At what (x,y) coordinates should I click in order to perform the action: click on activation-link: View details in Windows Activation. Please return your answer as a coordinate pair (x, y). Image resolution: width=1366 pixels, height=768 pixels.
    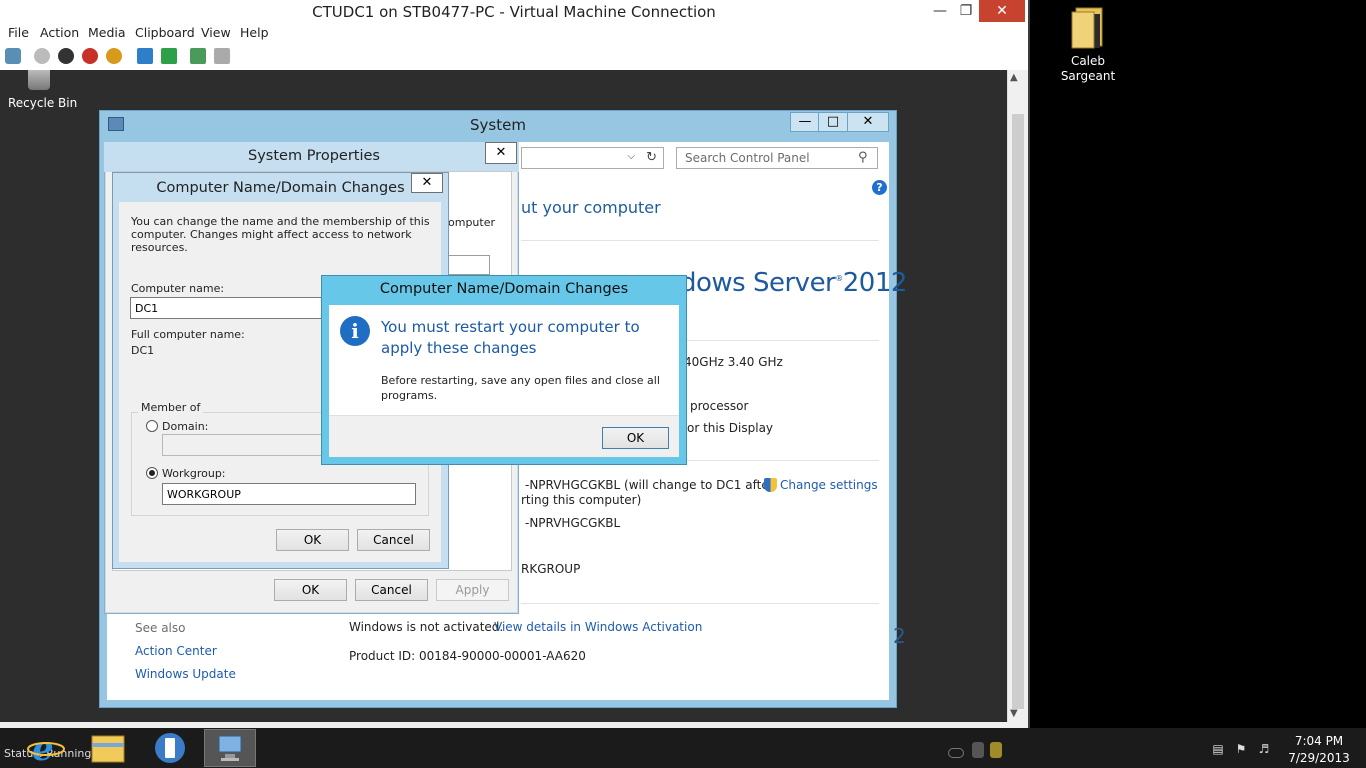
    Looking at the image, I should click on (598, 627).